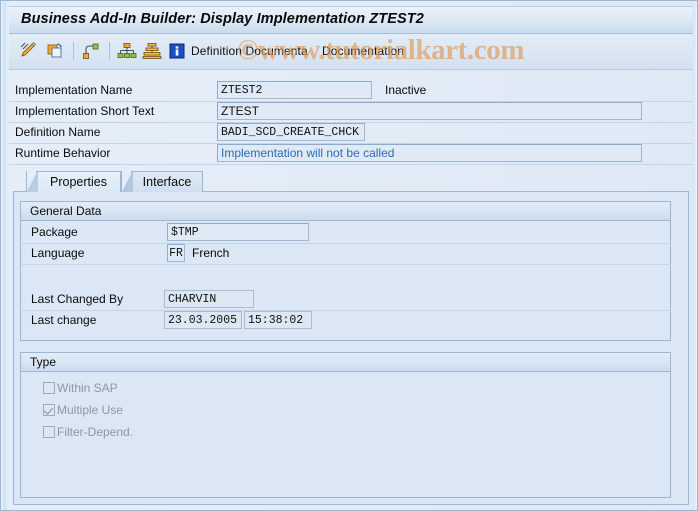 The width and height of the screenshot is (698, 511). I want to click on tab-interface-skew, so click(127, 181).